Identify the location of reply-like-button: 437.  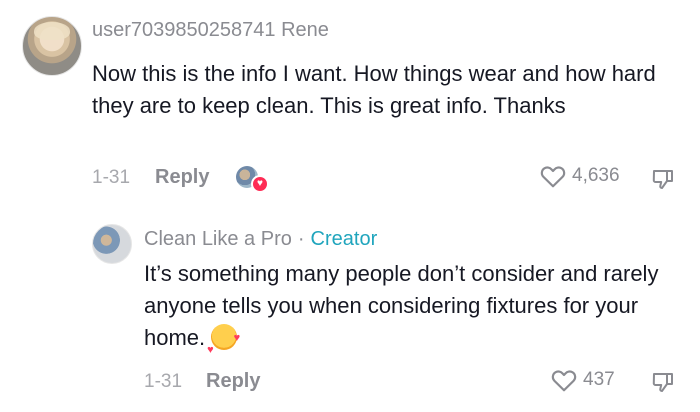
(583, 380).